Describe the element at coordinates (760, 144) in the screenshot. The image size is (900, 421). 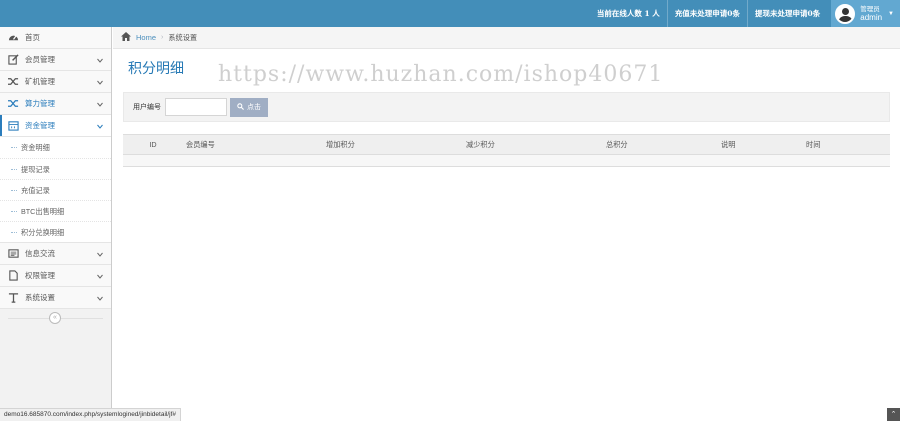
I see `column-header-description: 说明` at that location.